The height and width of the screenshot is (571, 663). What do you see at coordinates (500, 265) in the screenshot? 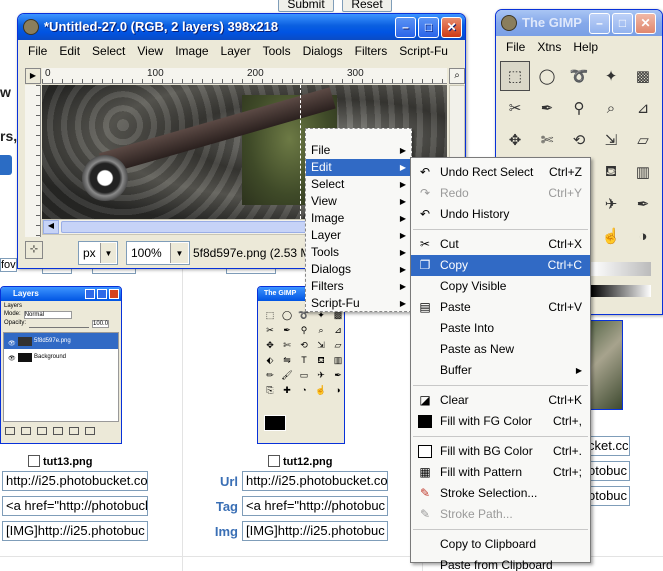
I see `edit-menu-item-copy: ❐ Copy Ctrl+C` at bounding box center [500, 265].